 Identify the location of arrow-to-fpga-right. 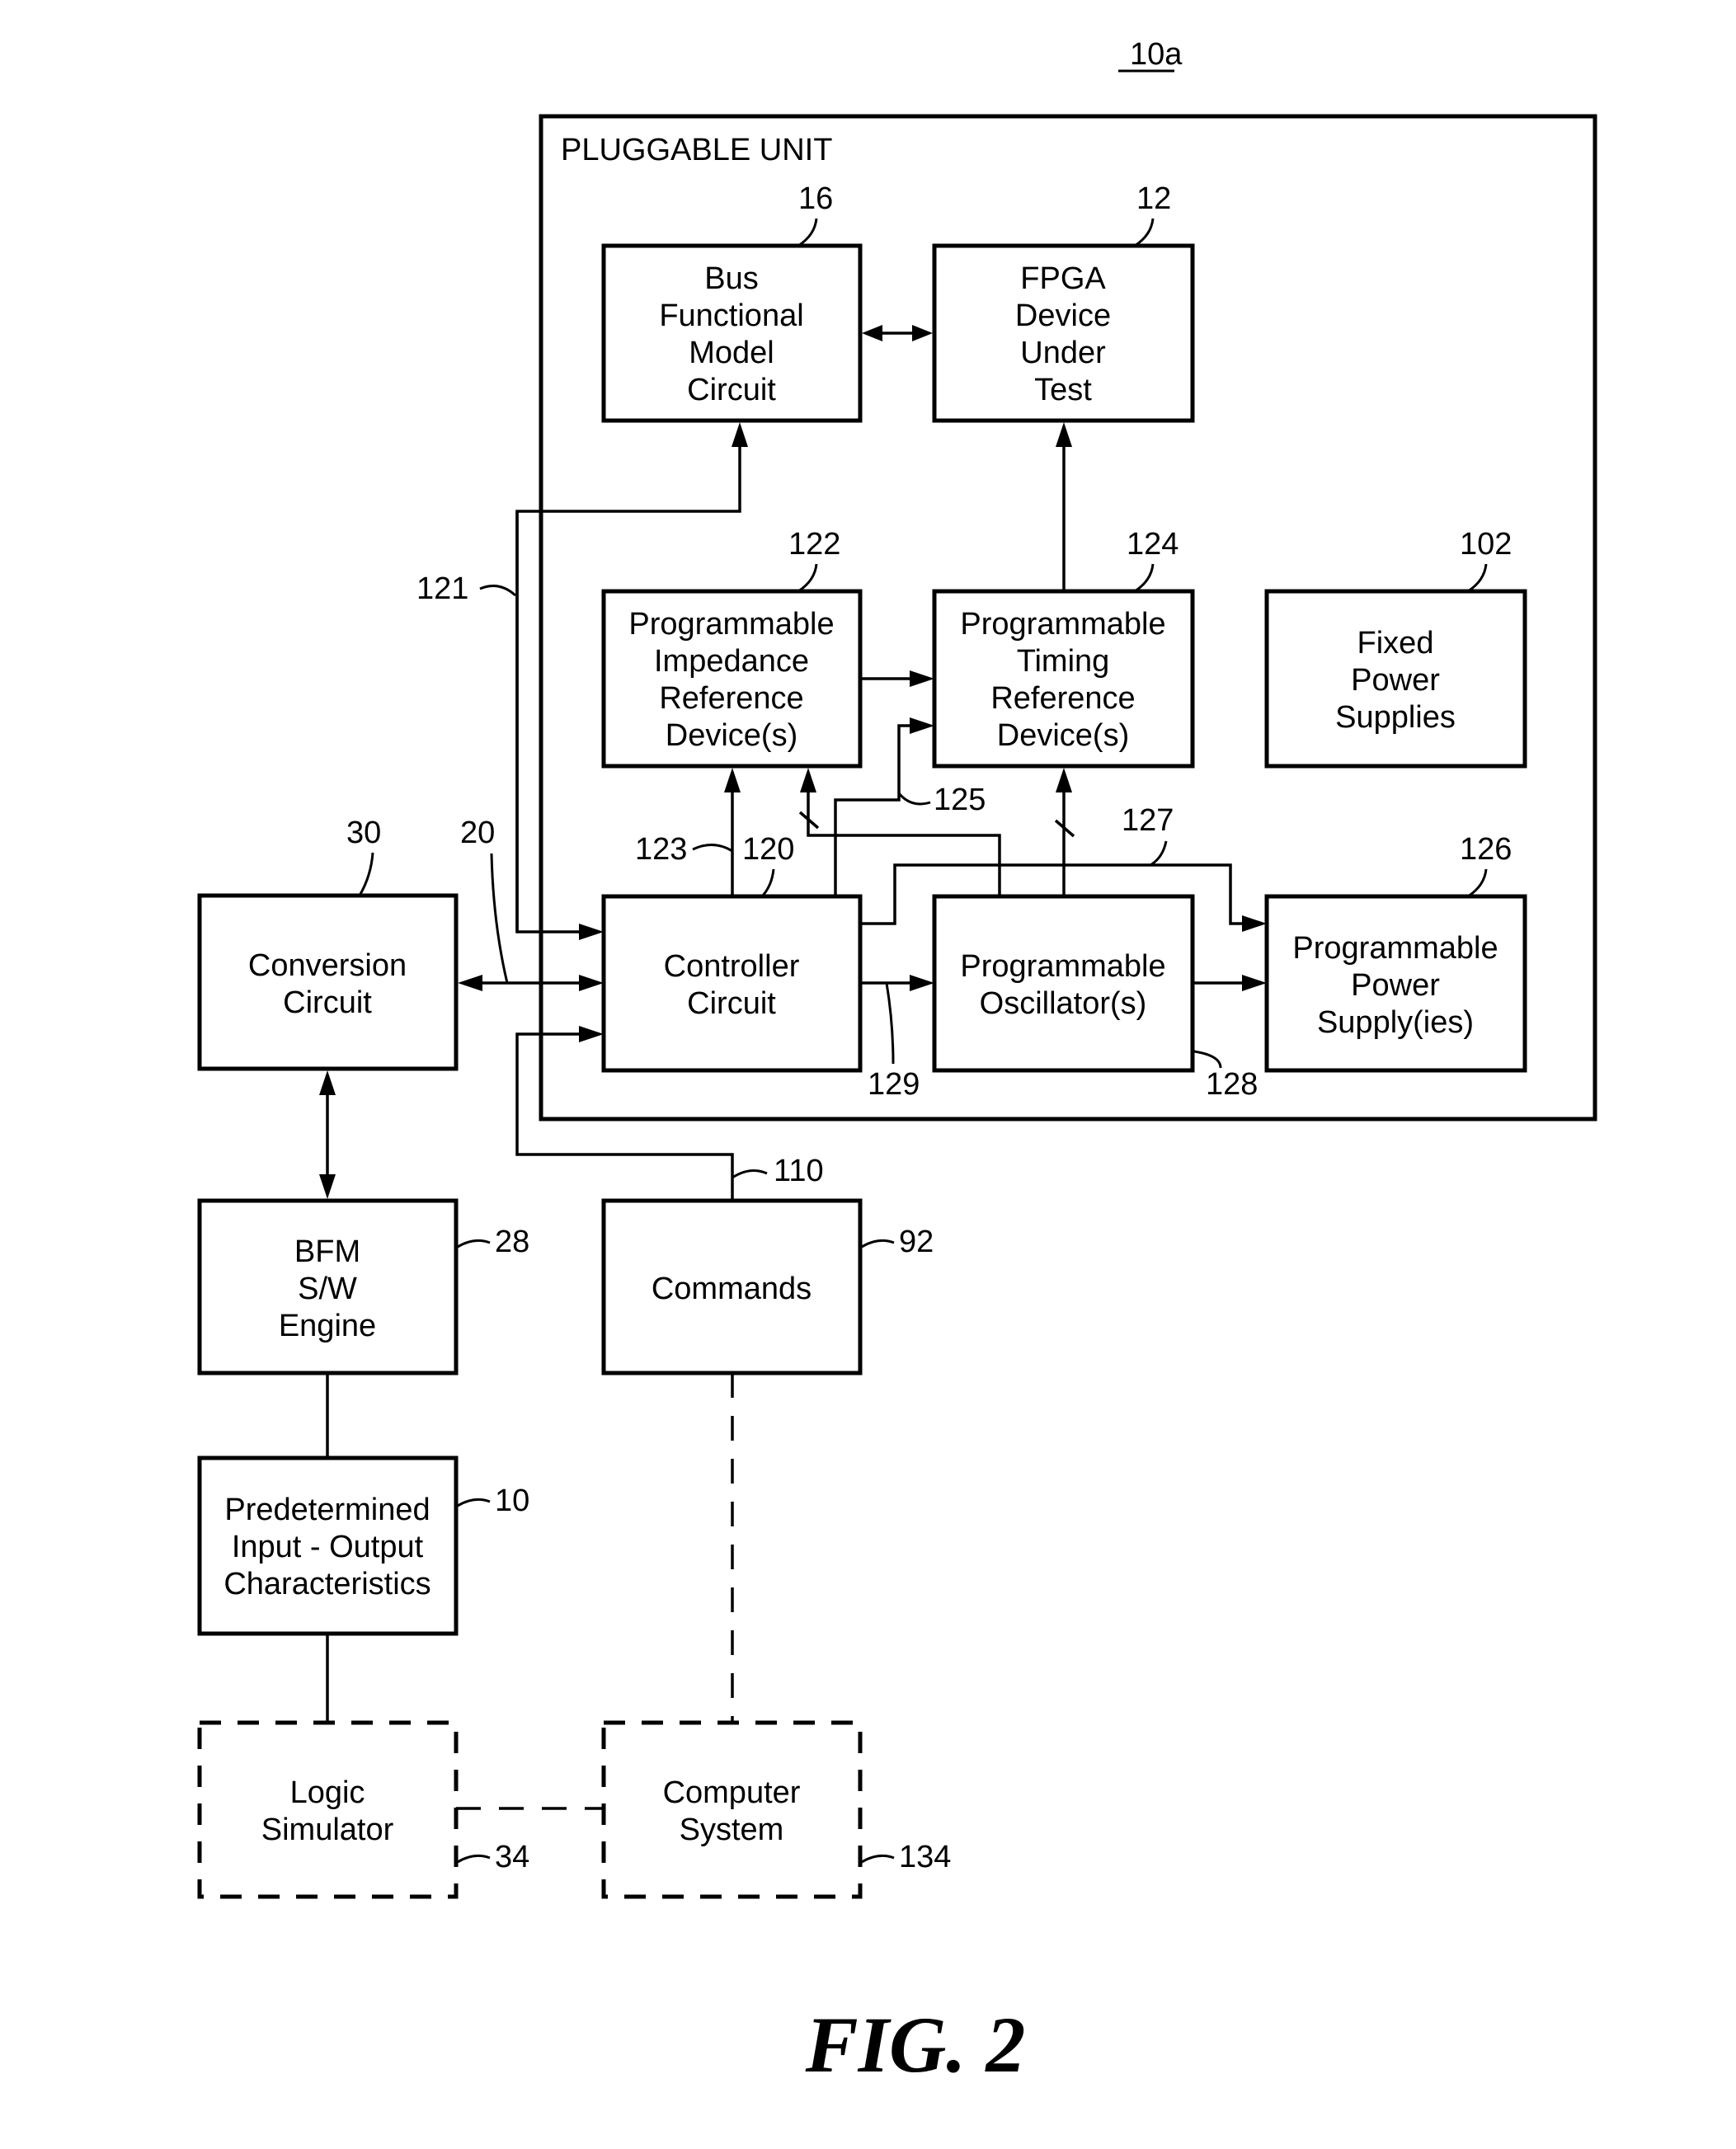
(922, 333).